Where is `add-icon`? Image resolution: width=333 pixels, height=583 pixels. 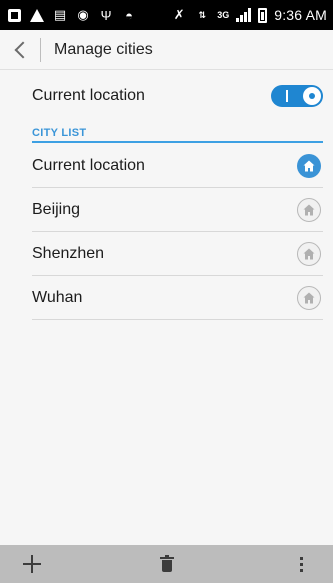 add-icon is located at coordinates (32, 564).